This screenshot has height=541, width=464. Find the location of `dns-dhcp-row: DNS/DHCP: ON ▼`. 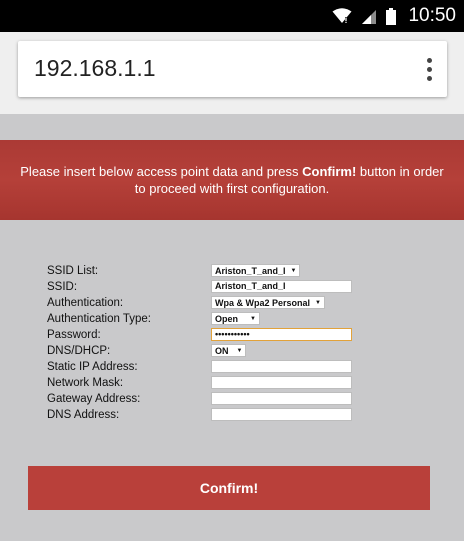

dns-dhcp-row: DNS/DHCP: ON ▼ is located at coordinates (207, 351).